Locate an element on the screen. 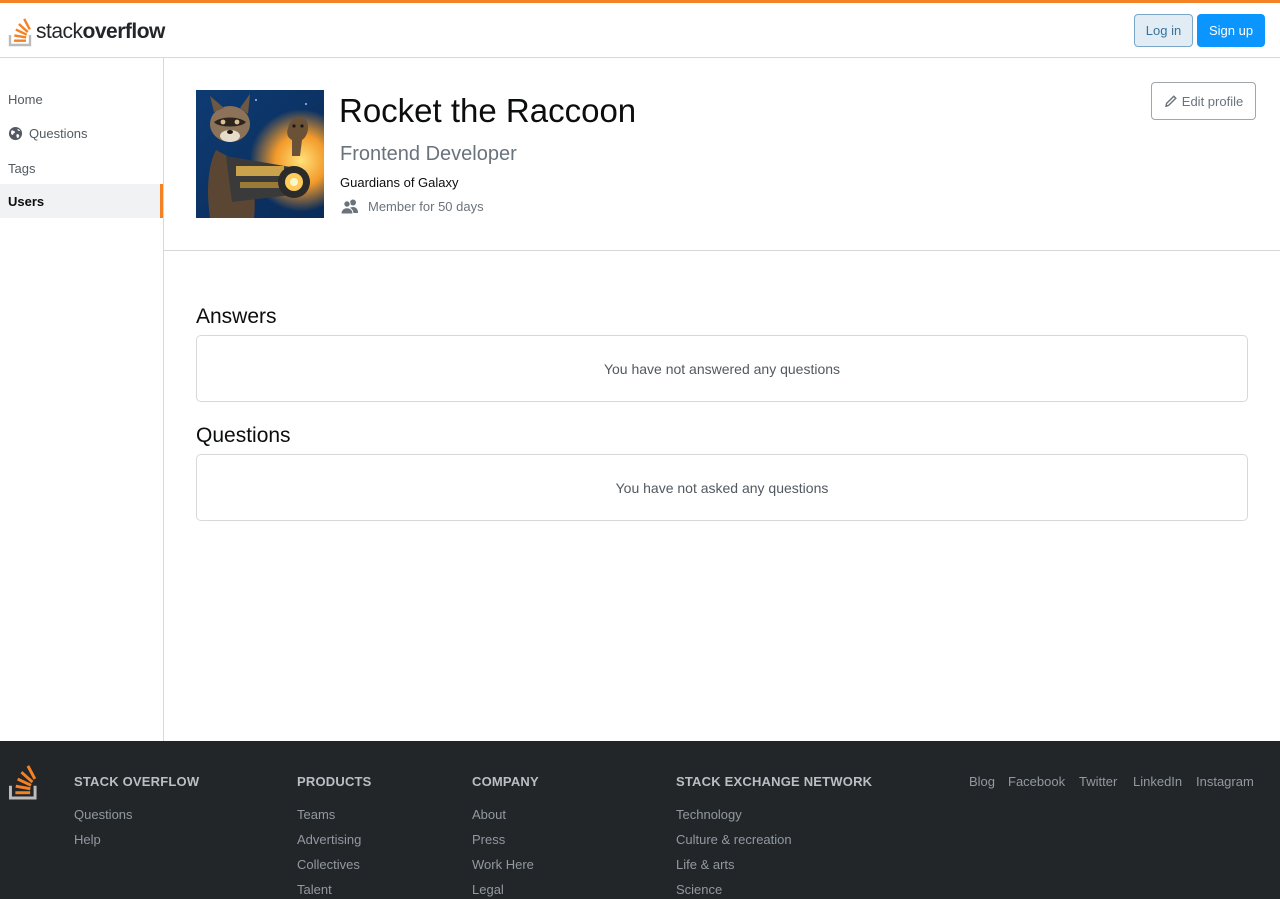 The height and width of the screenshot is (899, 1280). profile-company: Guardians of Galaxy is located at coordinates (399, 182).